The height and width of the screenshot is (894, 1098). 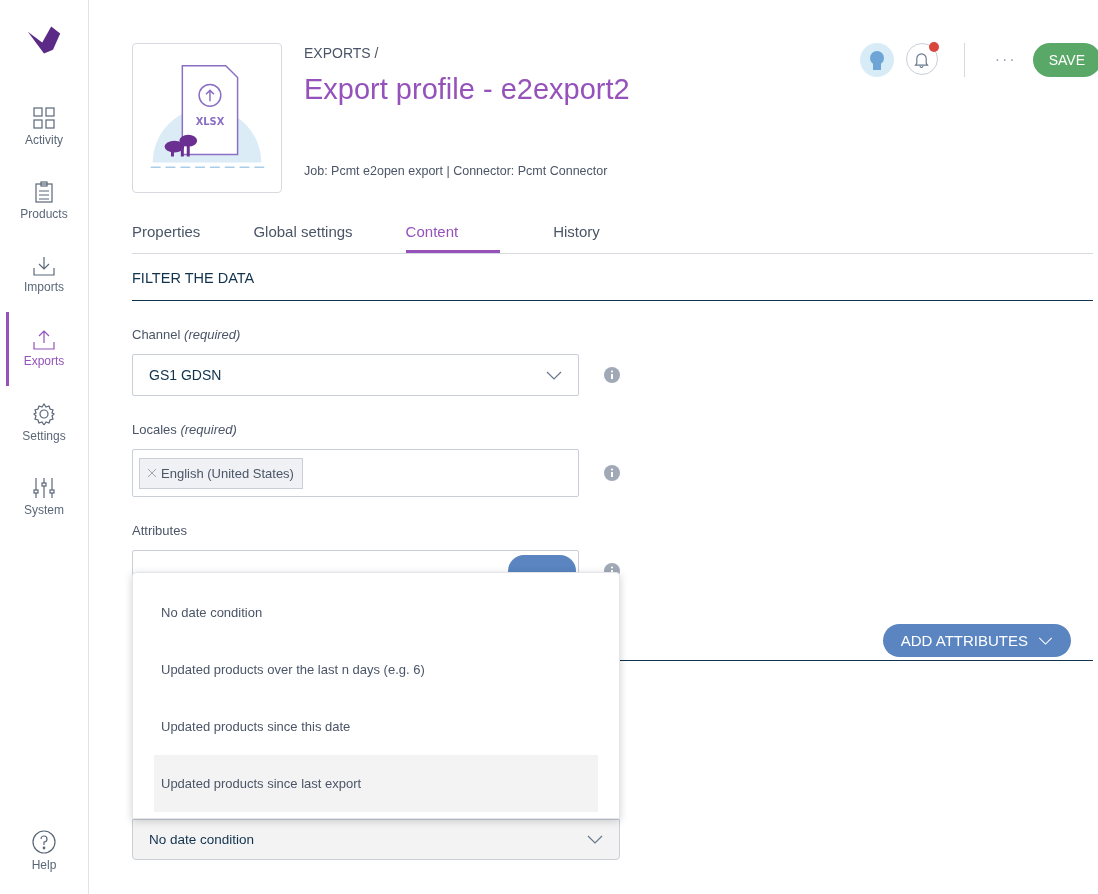 I want to click on help-icon, so click(x=44, y=842).